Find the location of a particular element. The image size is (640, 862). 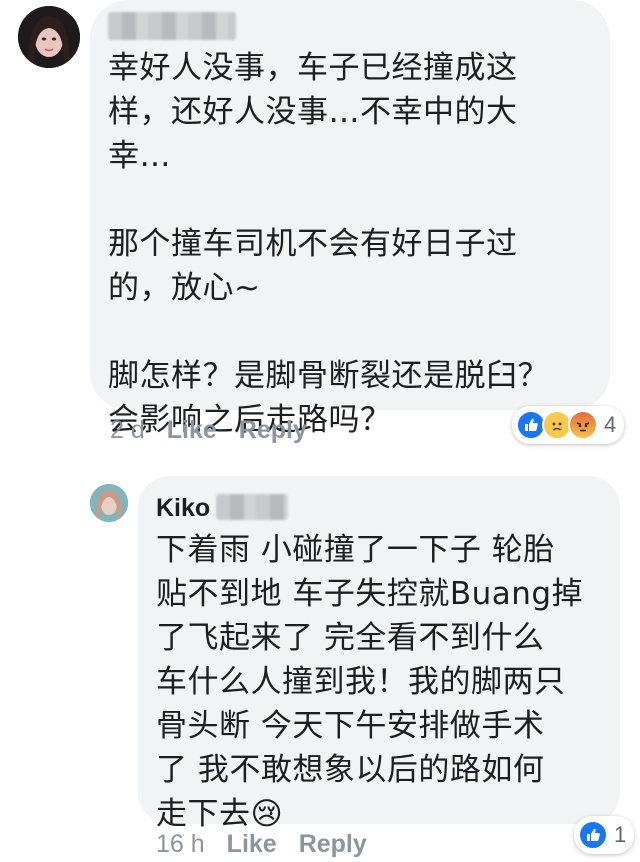

reply-author-name-redacted is located at coordinates (252, 507).